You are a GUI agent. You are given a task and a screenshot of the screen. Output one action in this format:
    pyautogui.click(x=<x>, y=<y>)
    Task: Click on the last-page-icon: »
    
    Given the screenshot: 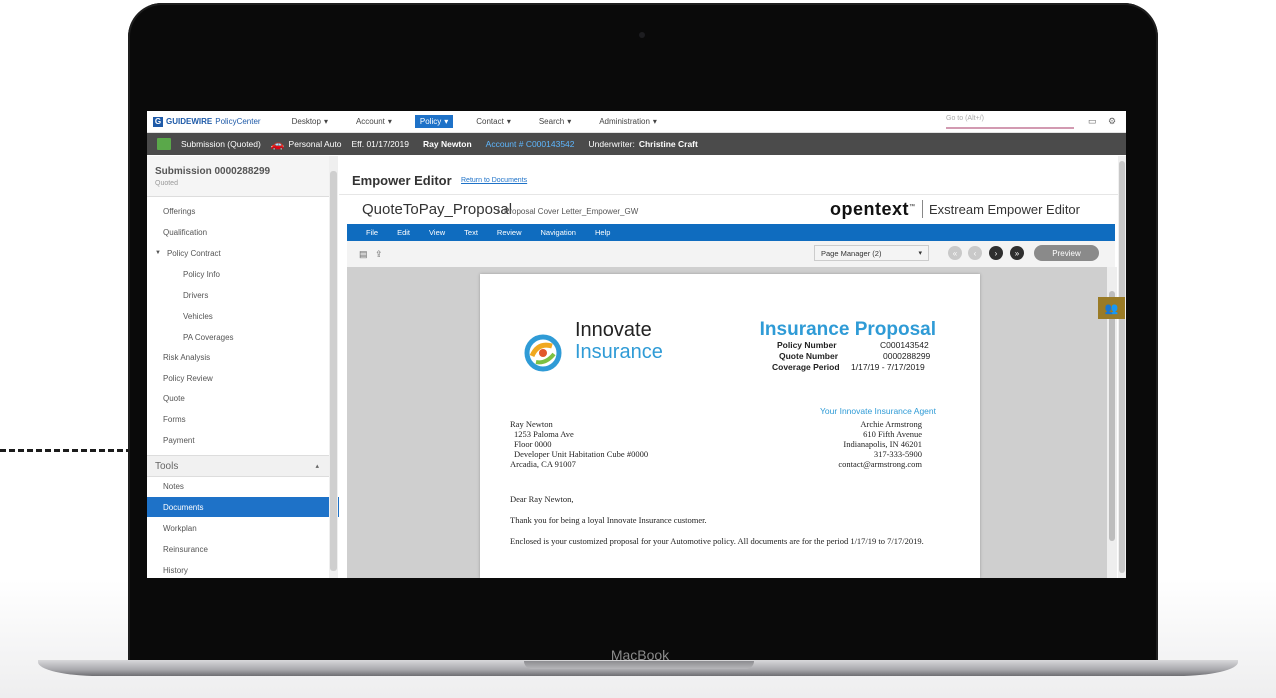 What is the action you would take?
    pyautogui.click(x=1017, y=253)
    